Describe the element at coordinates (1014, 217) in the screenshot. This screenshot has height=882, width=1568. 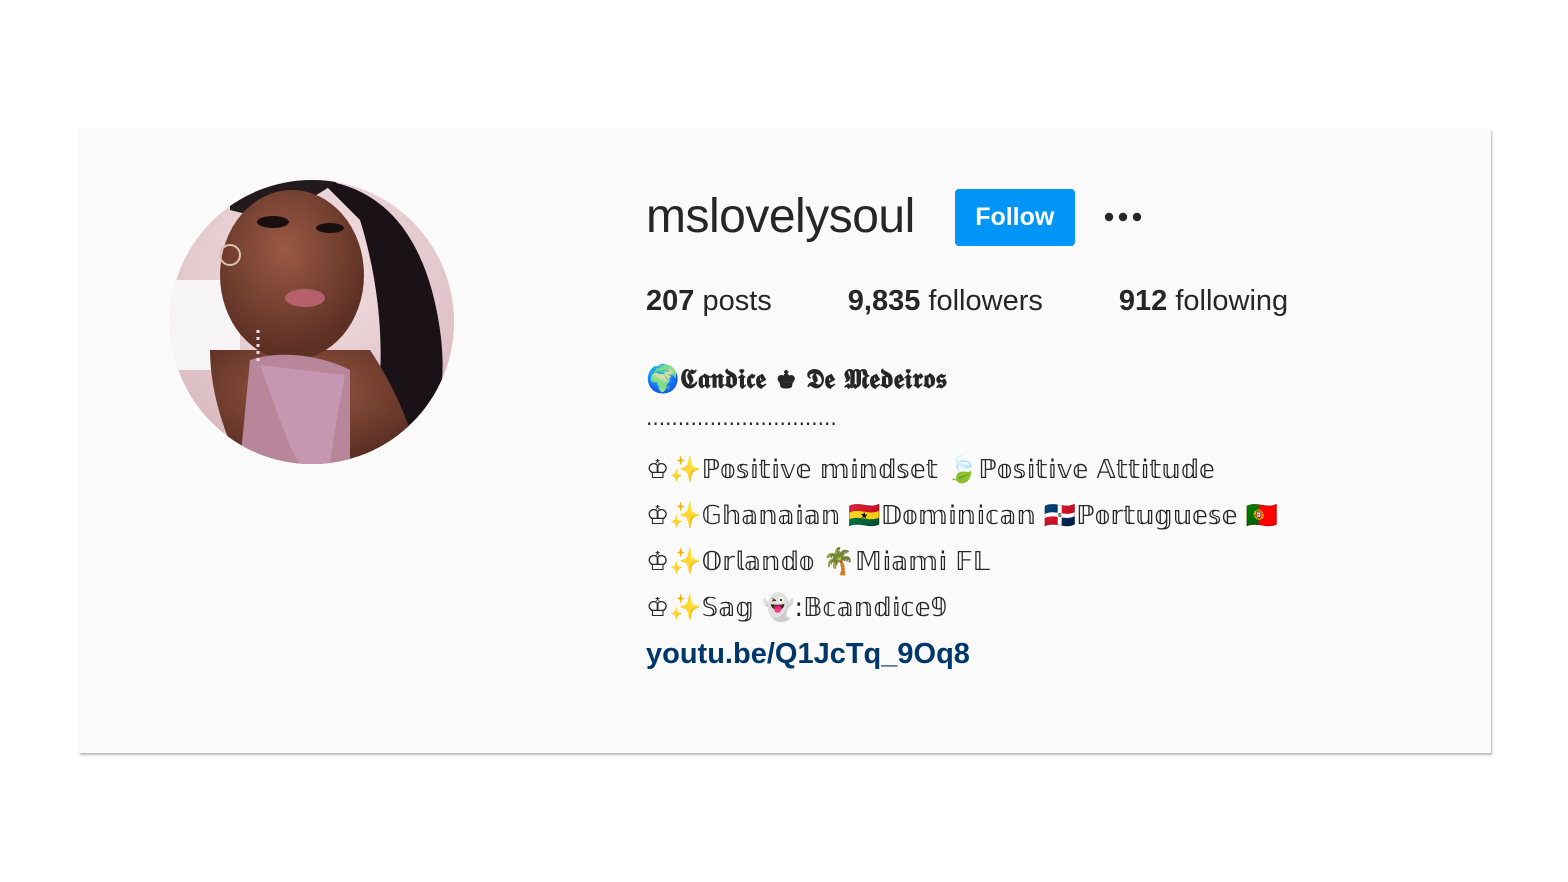
I see `follow-button: Follow` at that location.